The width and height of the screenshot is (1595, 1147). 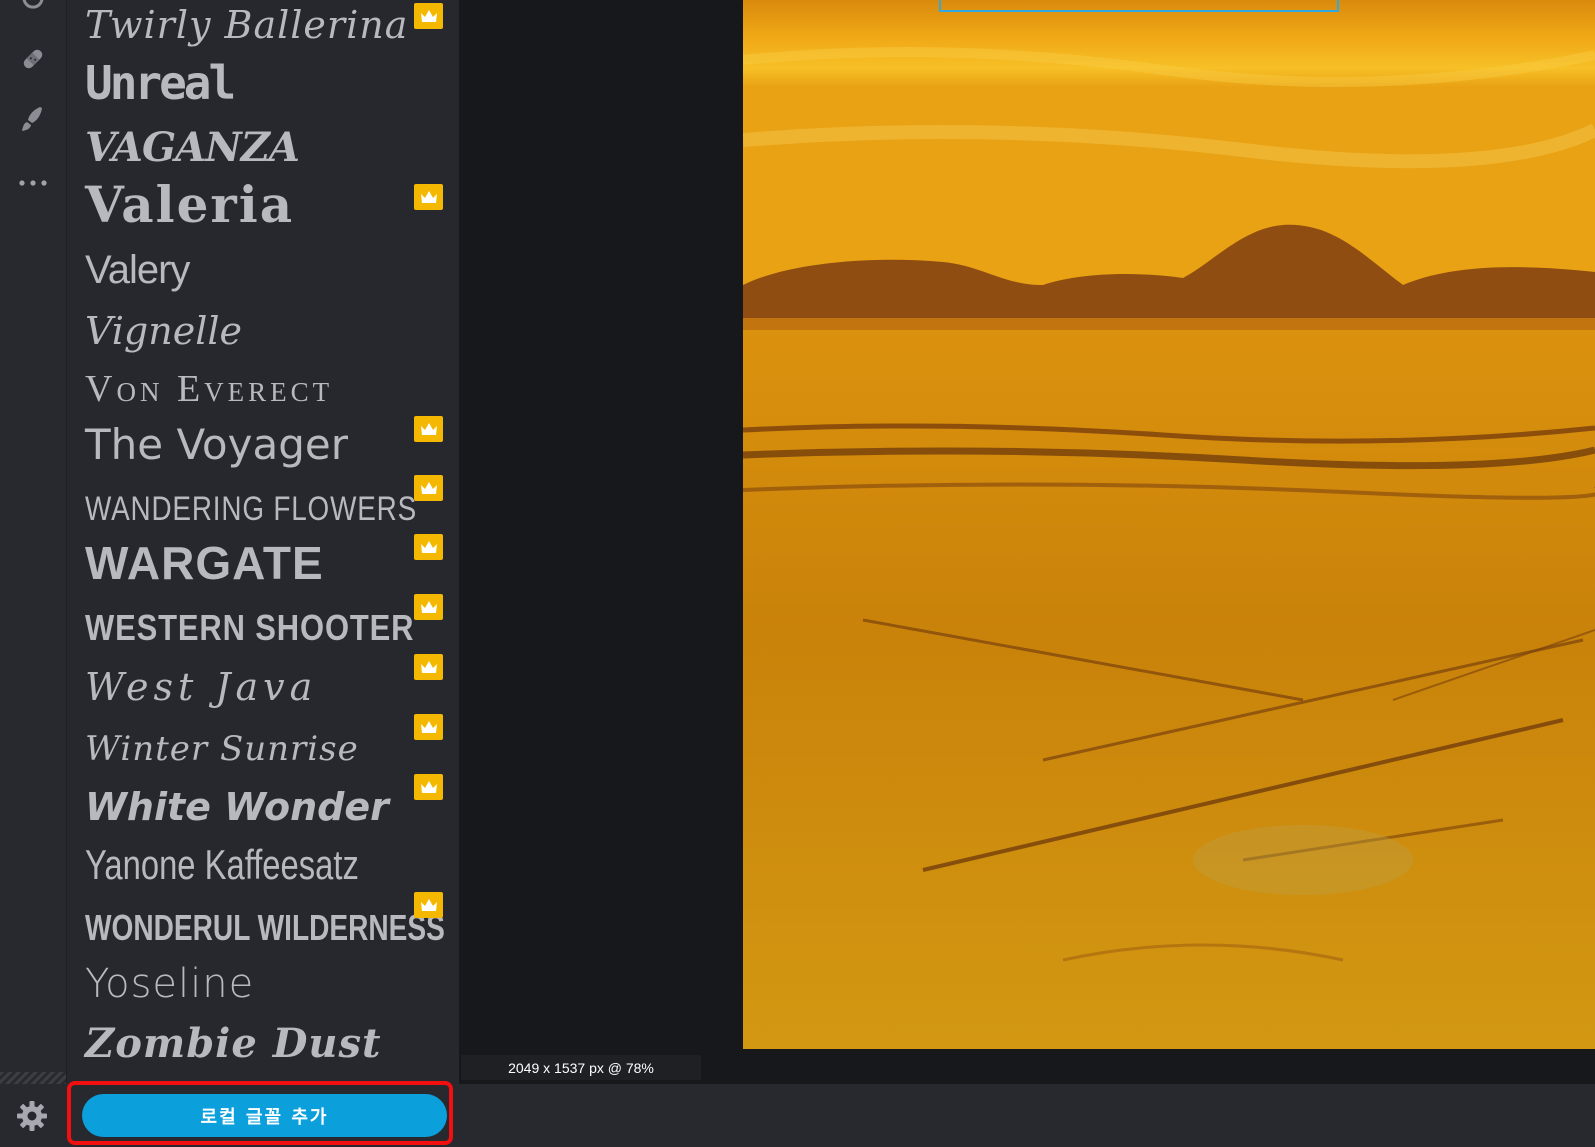 I want to click on font-item-valeria: Valeria, so click(x=263, y=206).